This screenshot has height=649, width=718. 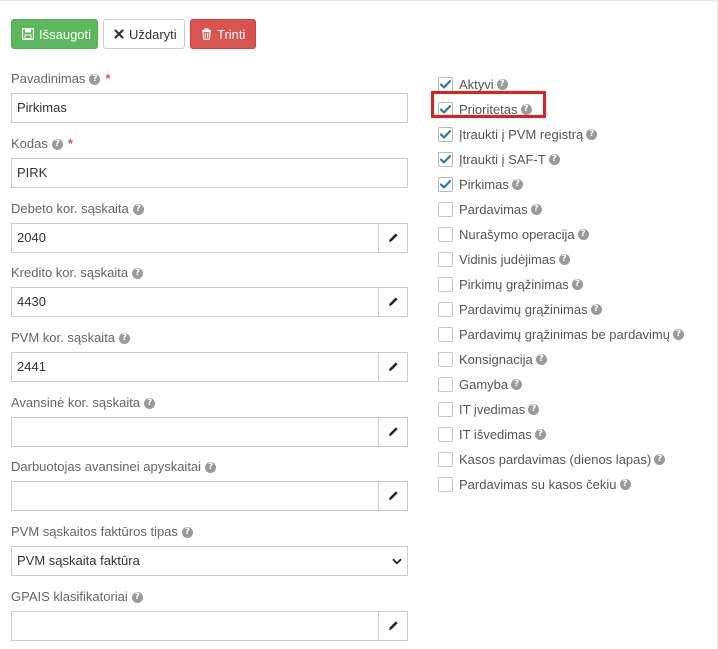 I want to click on checkbox-row-vidinis-judejimas: Vidinis judėjimas?, so click(x=575, y=259).